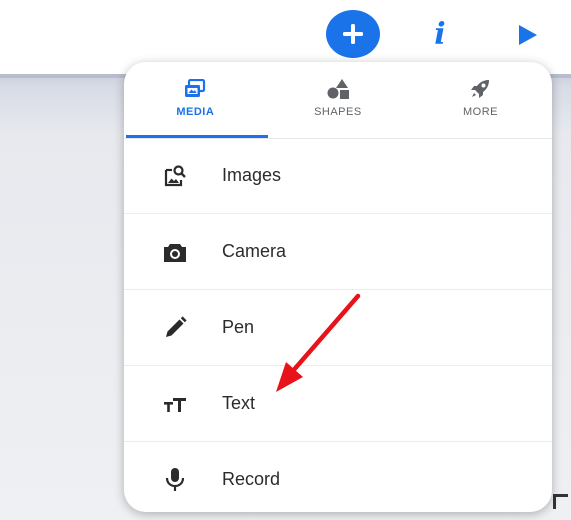 The image size is (571, 520). I want to click on menu-item-pen-label: Pen, so click(238, 327).